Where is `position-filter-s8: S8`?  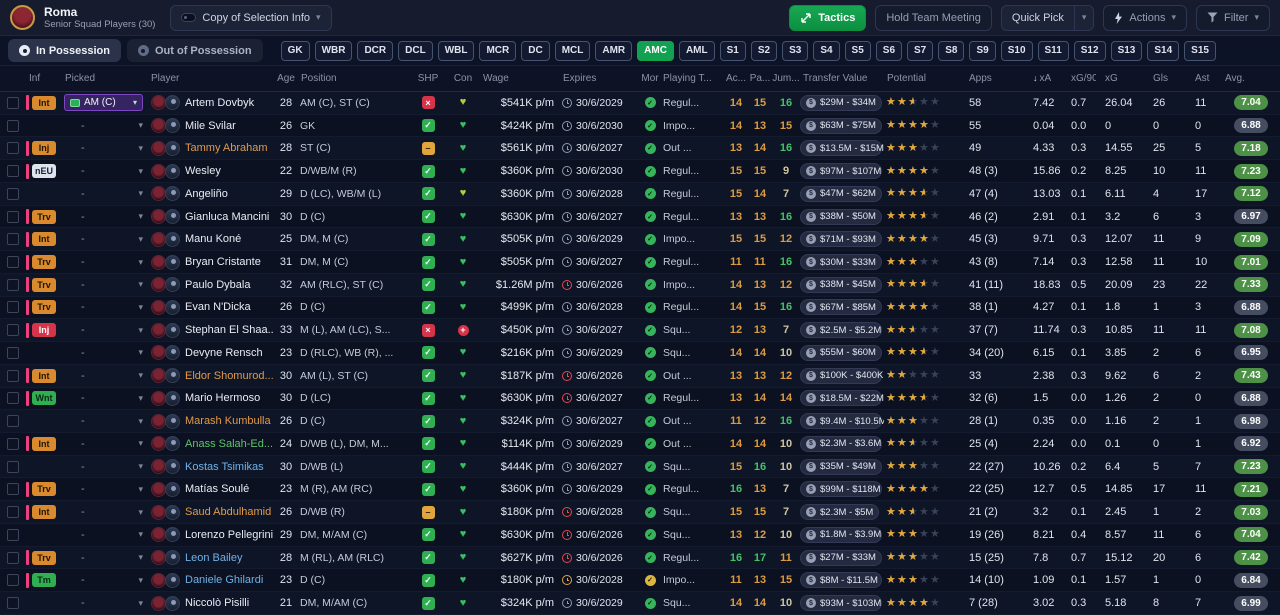 position-filter-s8: S8 is located at coordinates (951, 50).